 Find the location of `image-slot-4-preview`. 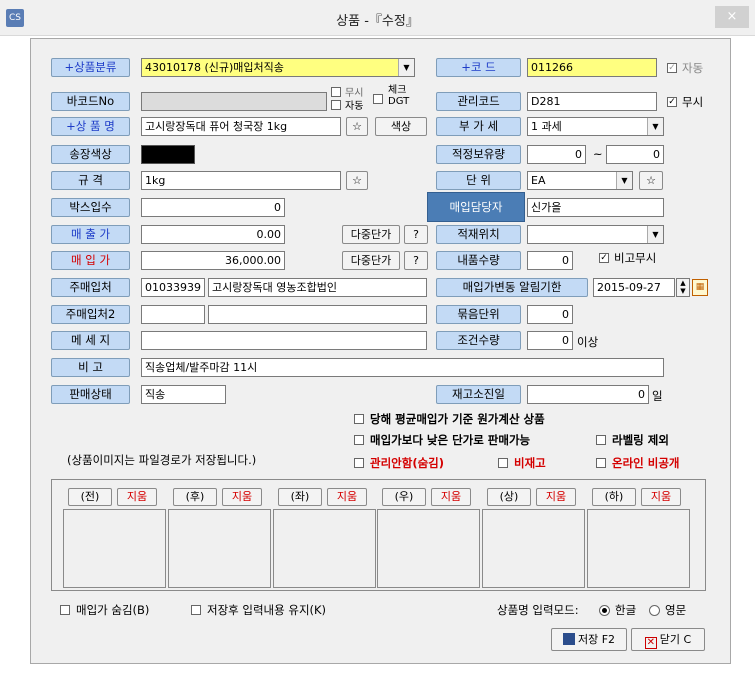

image-slot-4-preview is located at coordinates (533, 548).